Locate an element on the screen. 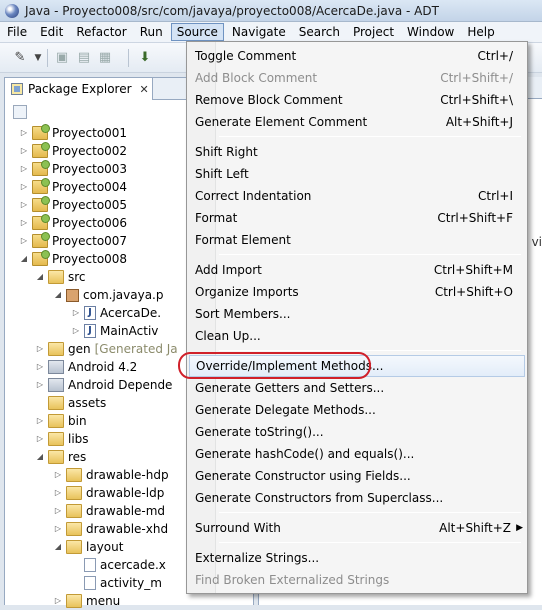  print-icon: ▦ is located at coordinates (105, 58).